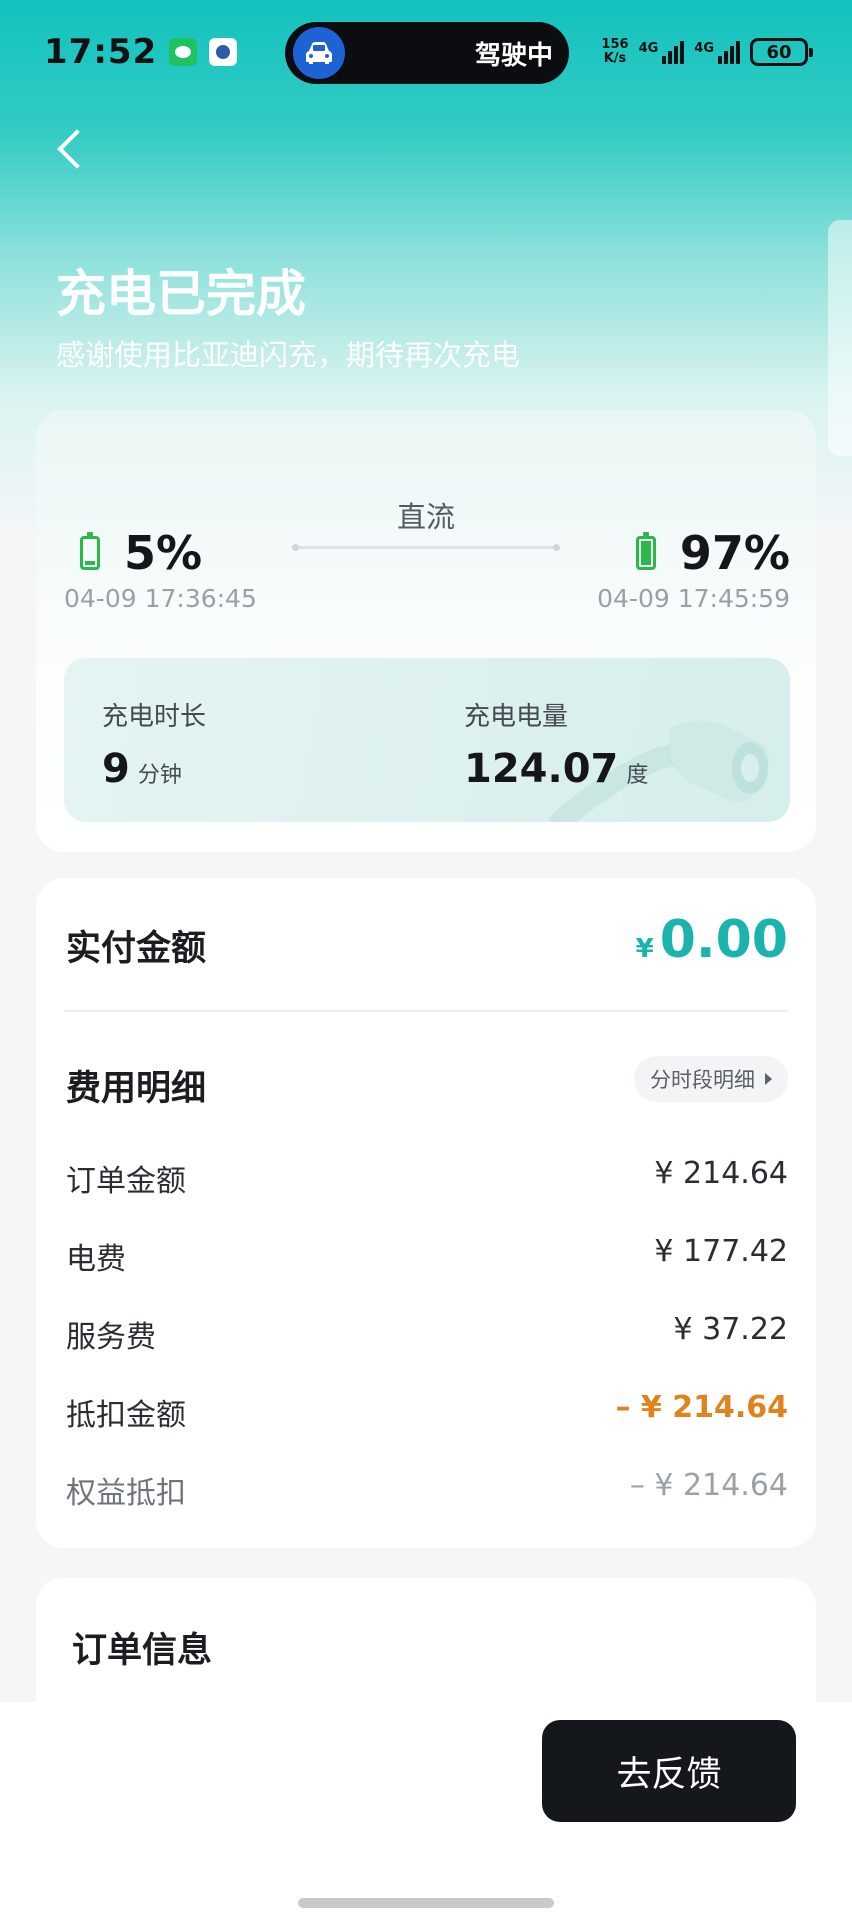  I want to click on feedback-button: 去反馈, so click(669, 1771).